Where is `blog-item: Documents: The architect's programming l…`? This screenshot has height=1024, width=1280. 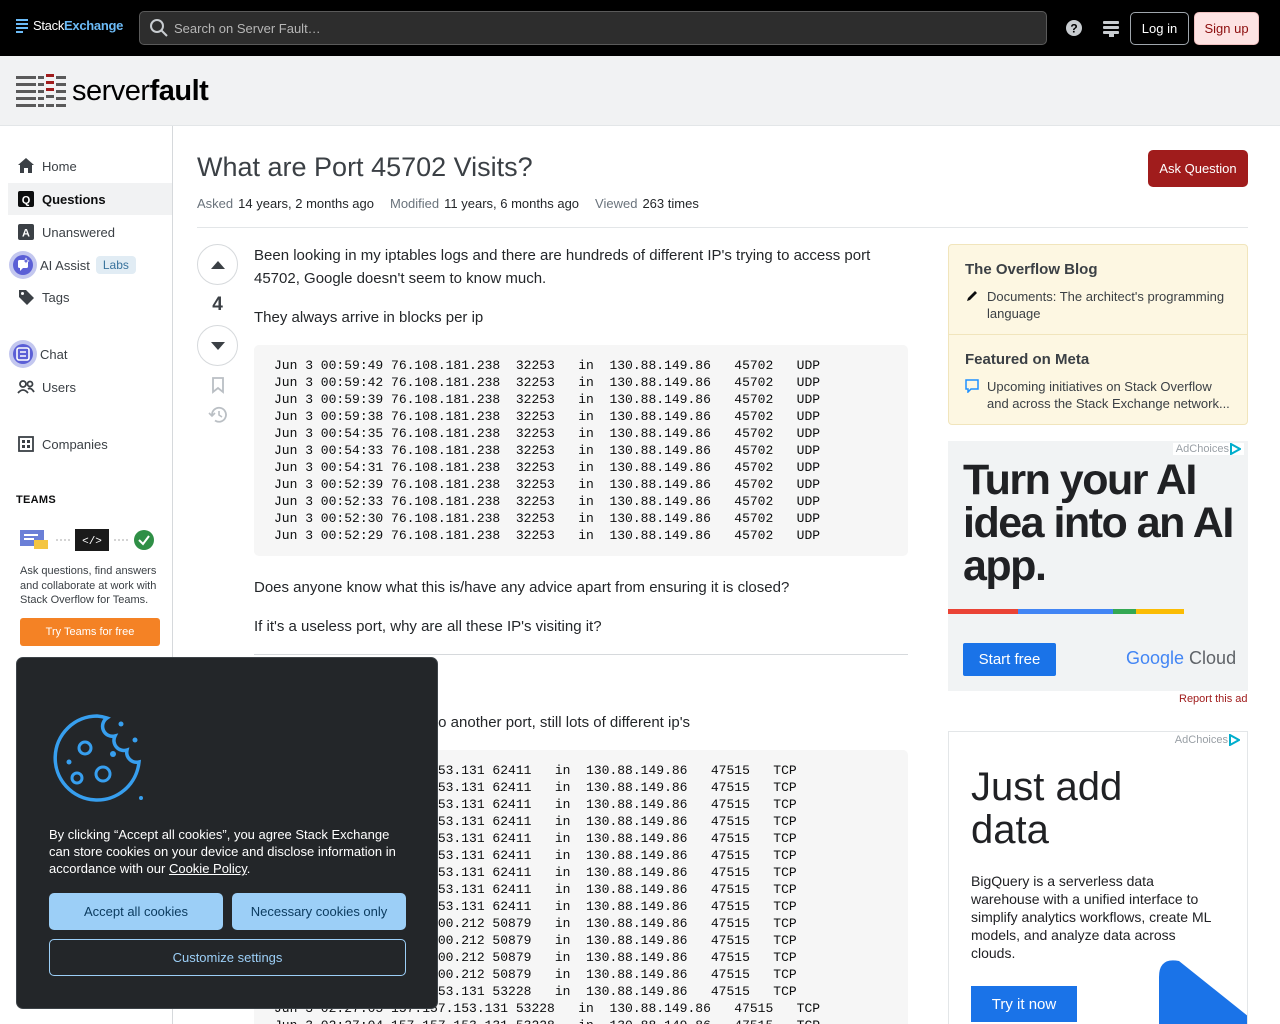 blog-item: Documents: The architect's programming l… is located at coordinates (1098, 311).